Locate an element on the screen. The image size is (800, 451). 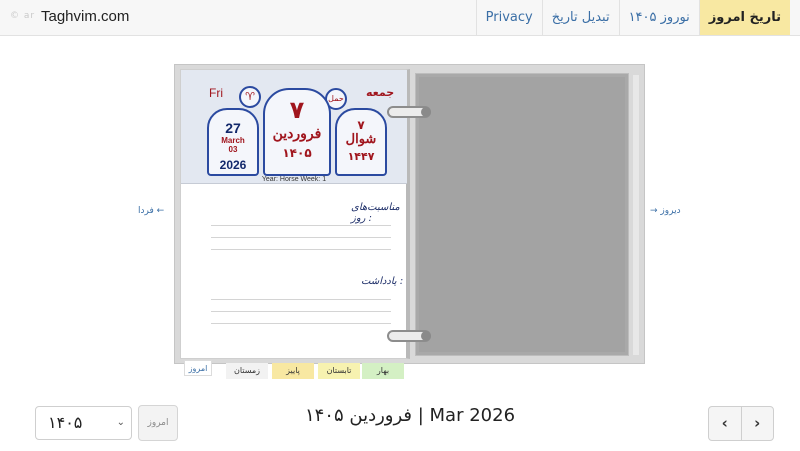
month-title: فروردین ۱۴۰۵ | Mar 2026 is located at coordinates (410, 415).